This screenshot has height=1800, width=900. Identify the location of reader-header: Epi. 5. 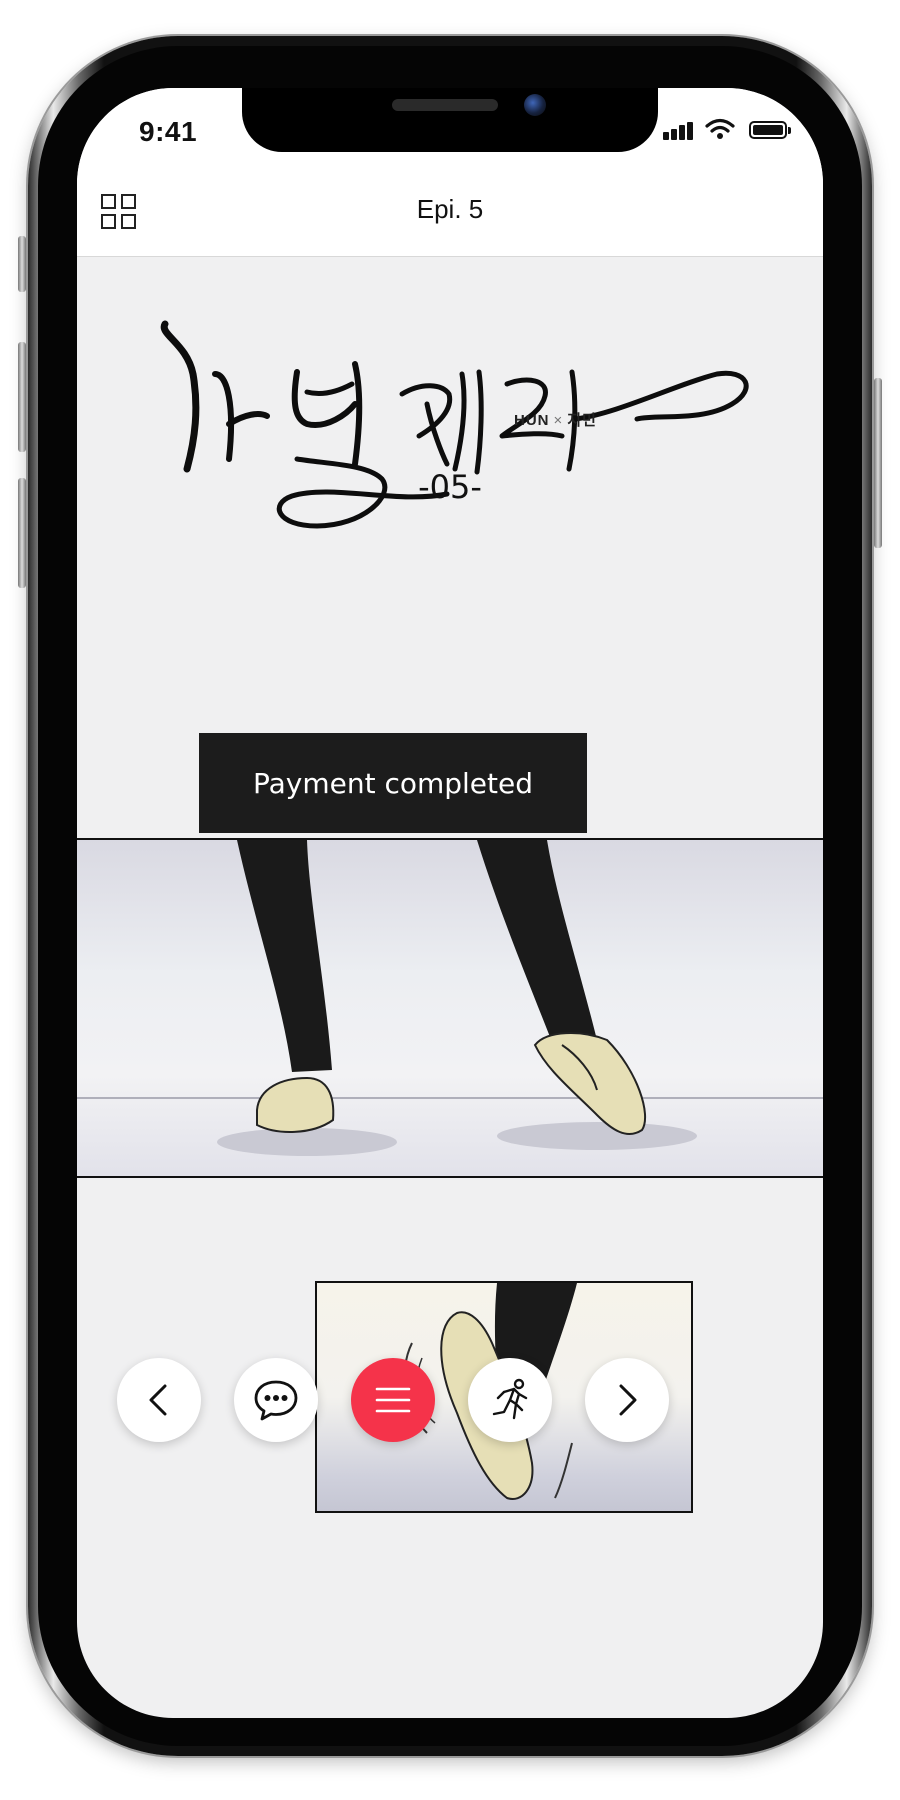
(450, 212).